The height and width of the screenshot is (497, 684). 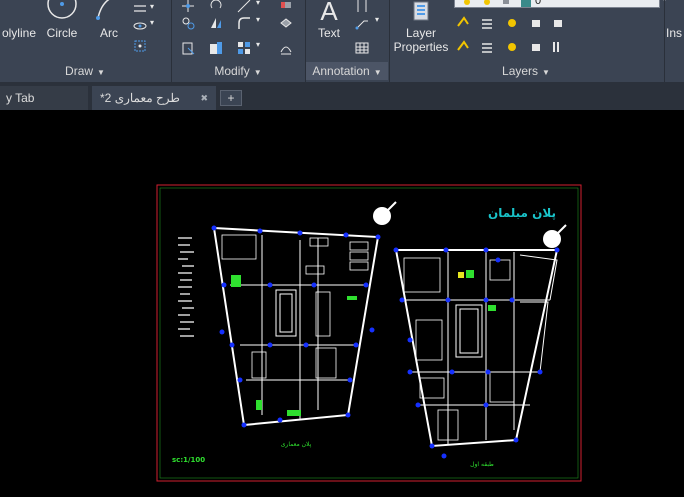 What do you see at coordinates (188, 23) in the screenshot?
I see `copy-icon` at bounding box center [188, 23].